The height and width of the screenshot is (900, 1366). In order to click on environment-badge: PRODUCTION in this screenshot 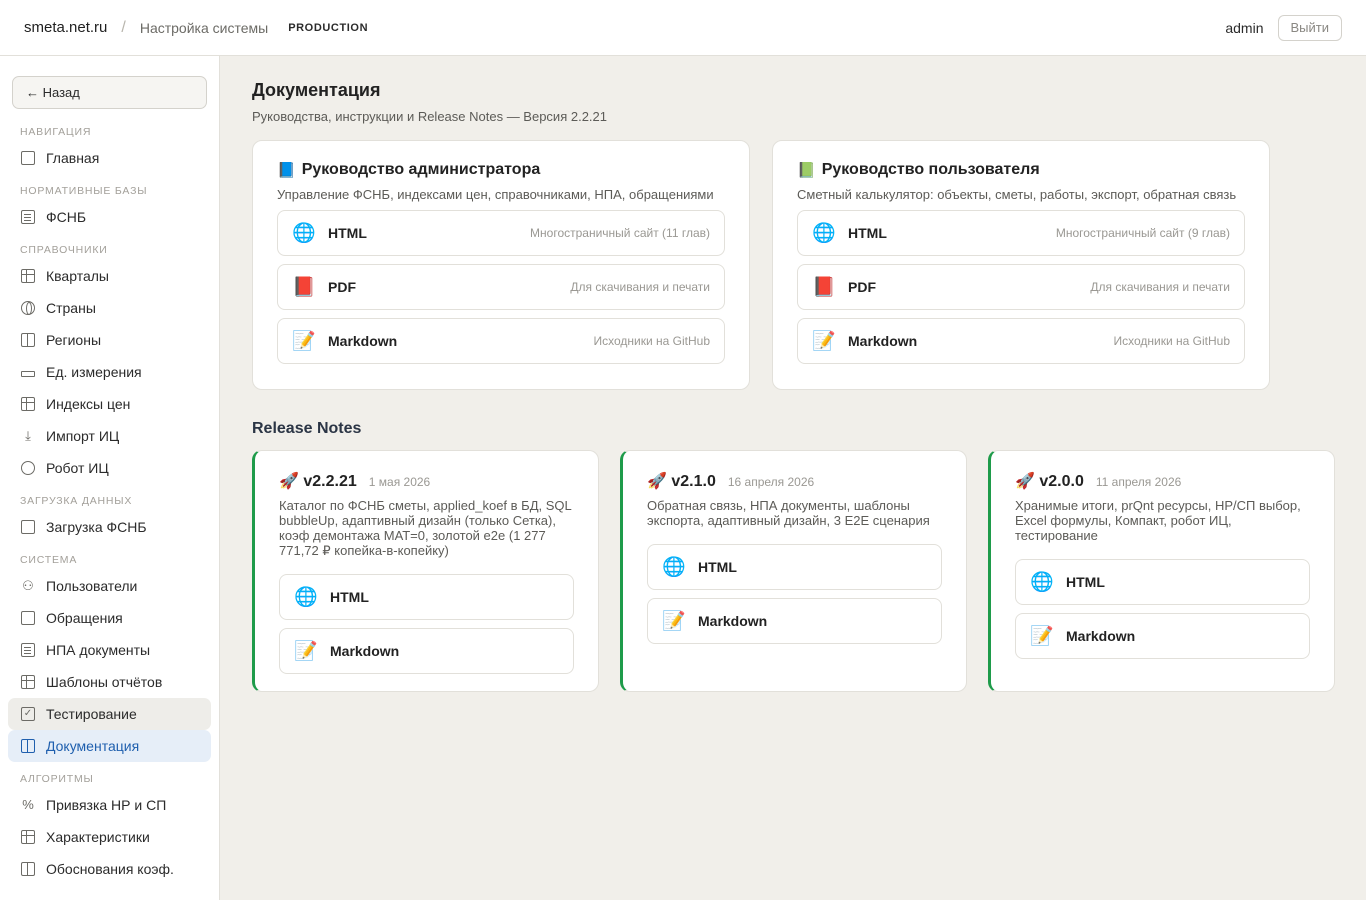, I will do `click(328, 27)`.